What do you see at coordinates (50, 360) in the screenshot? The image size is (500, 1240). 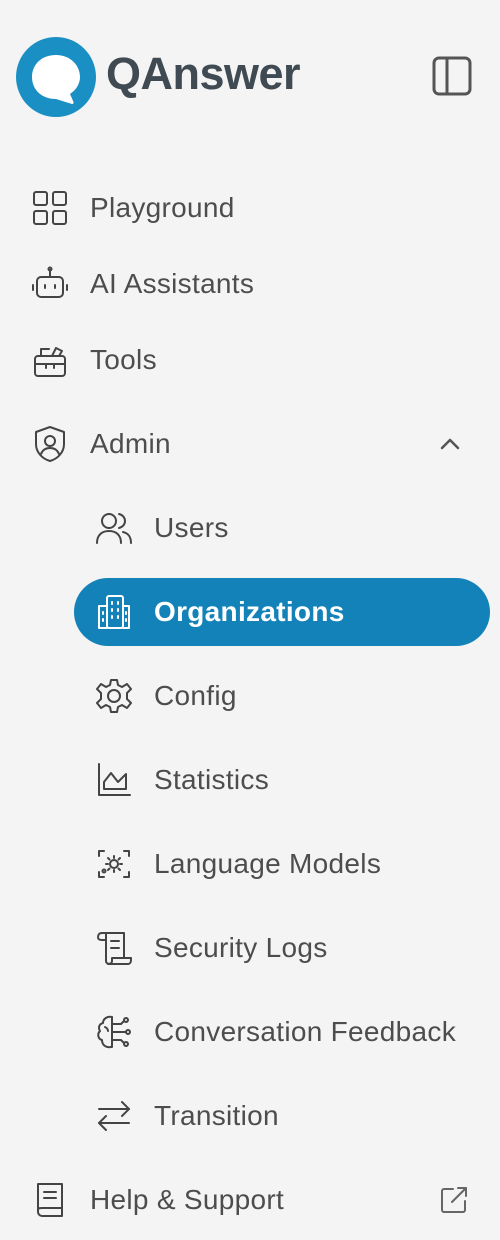 I see `toolbox-icon` at bounding box center [50, 360].